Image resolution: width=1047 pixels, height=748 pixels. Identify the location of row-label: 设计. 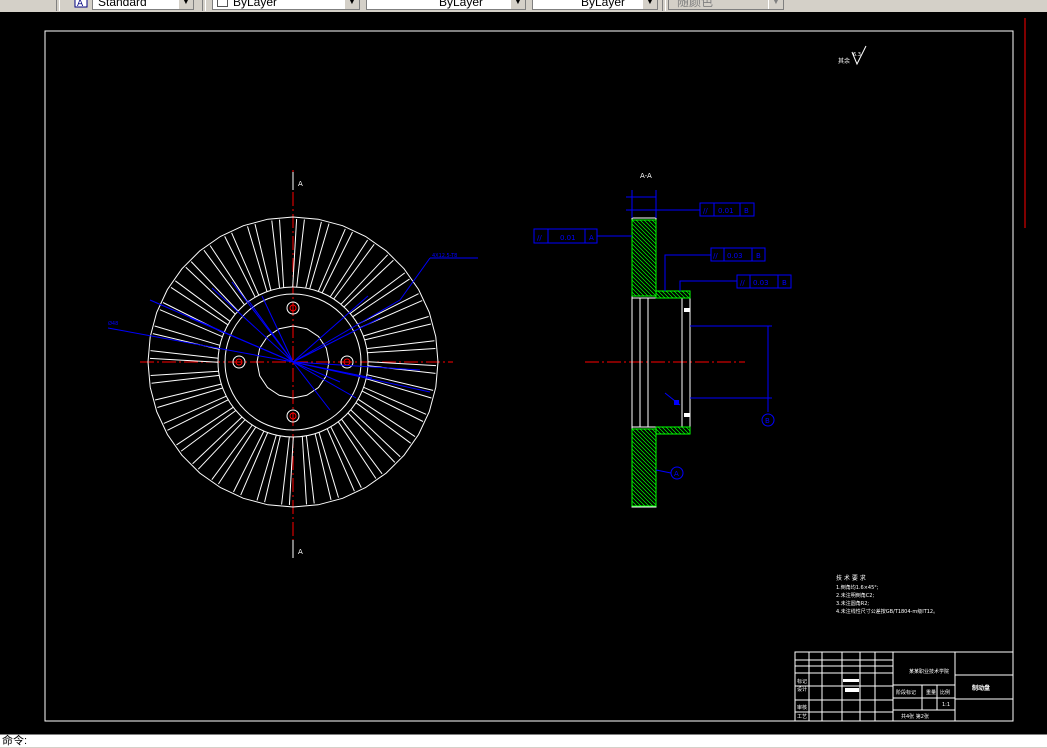
(802, 689).